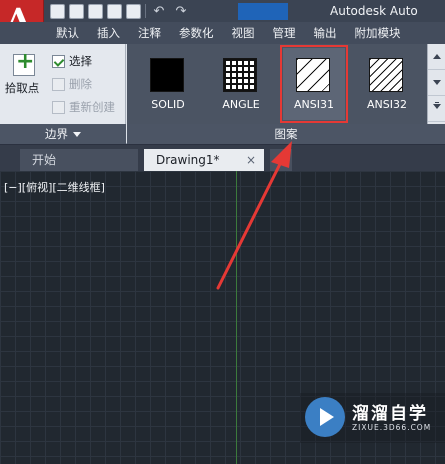 This screenshot has height=464, width=445. I want to click on play-logo-icon, so click(325, 417).